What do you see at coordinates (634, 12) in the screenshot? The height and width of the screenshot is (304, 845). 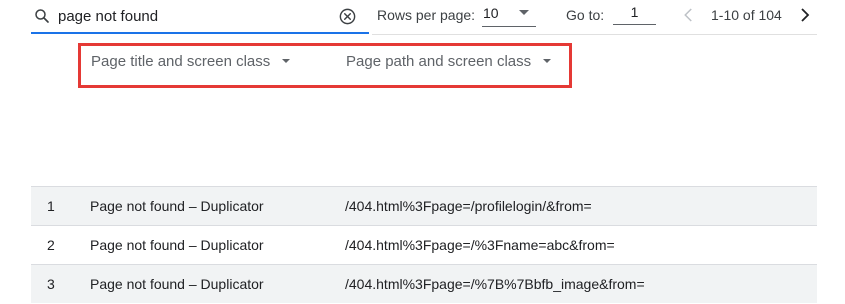 I see `goto-page-input` at bounding box center [634, 12].